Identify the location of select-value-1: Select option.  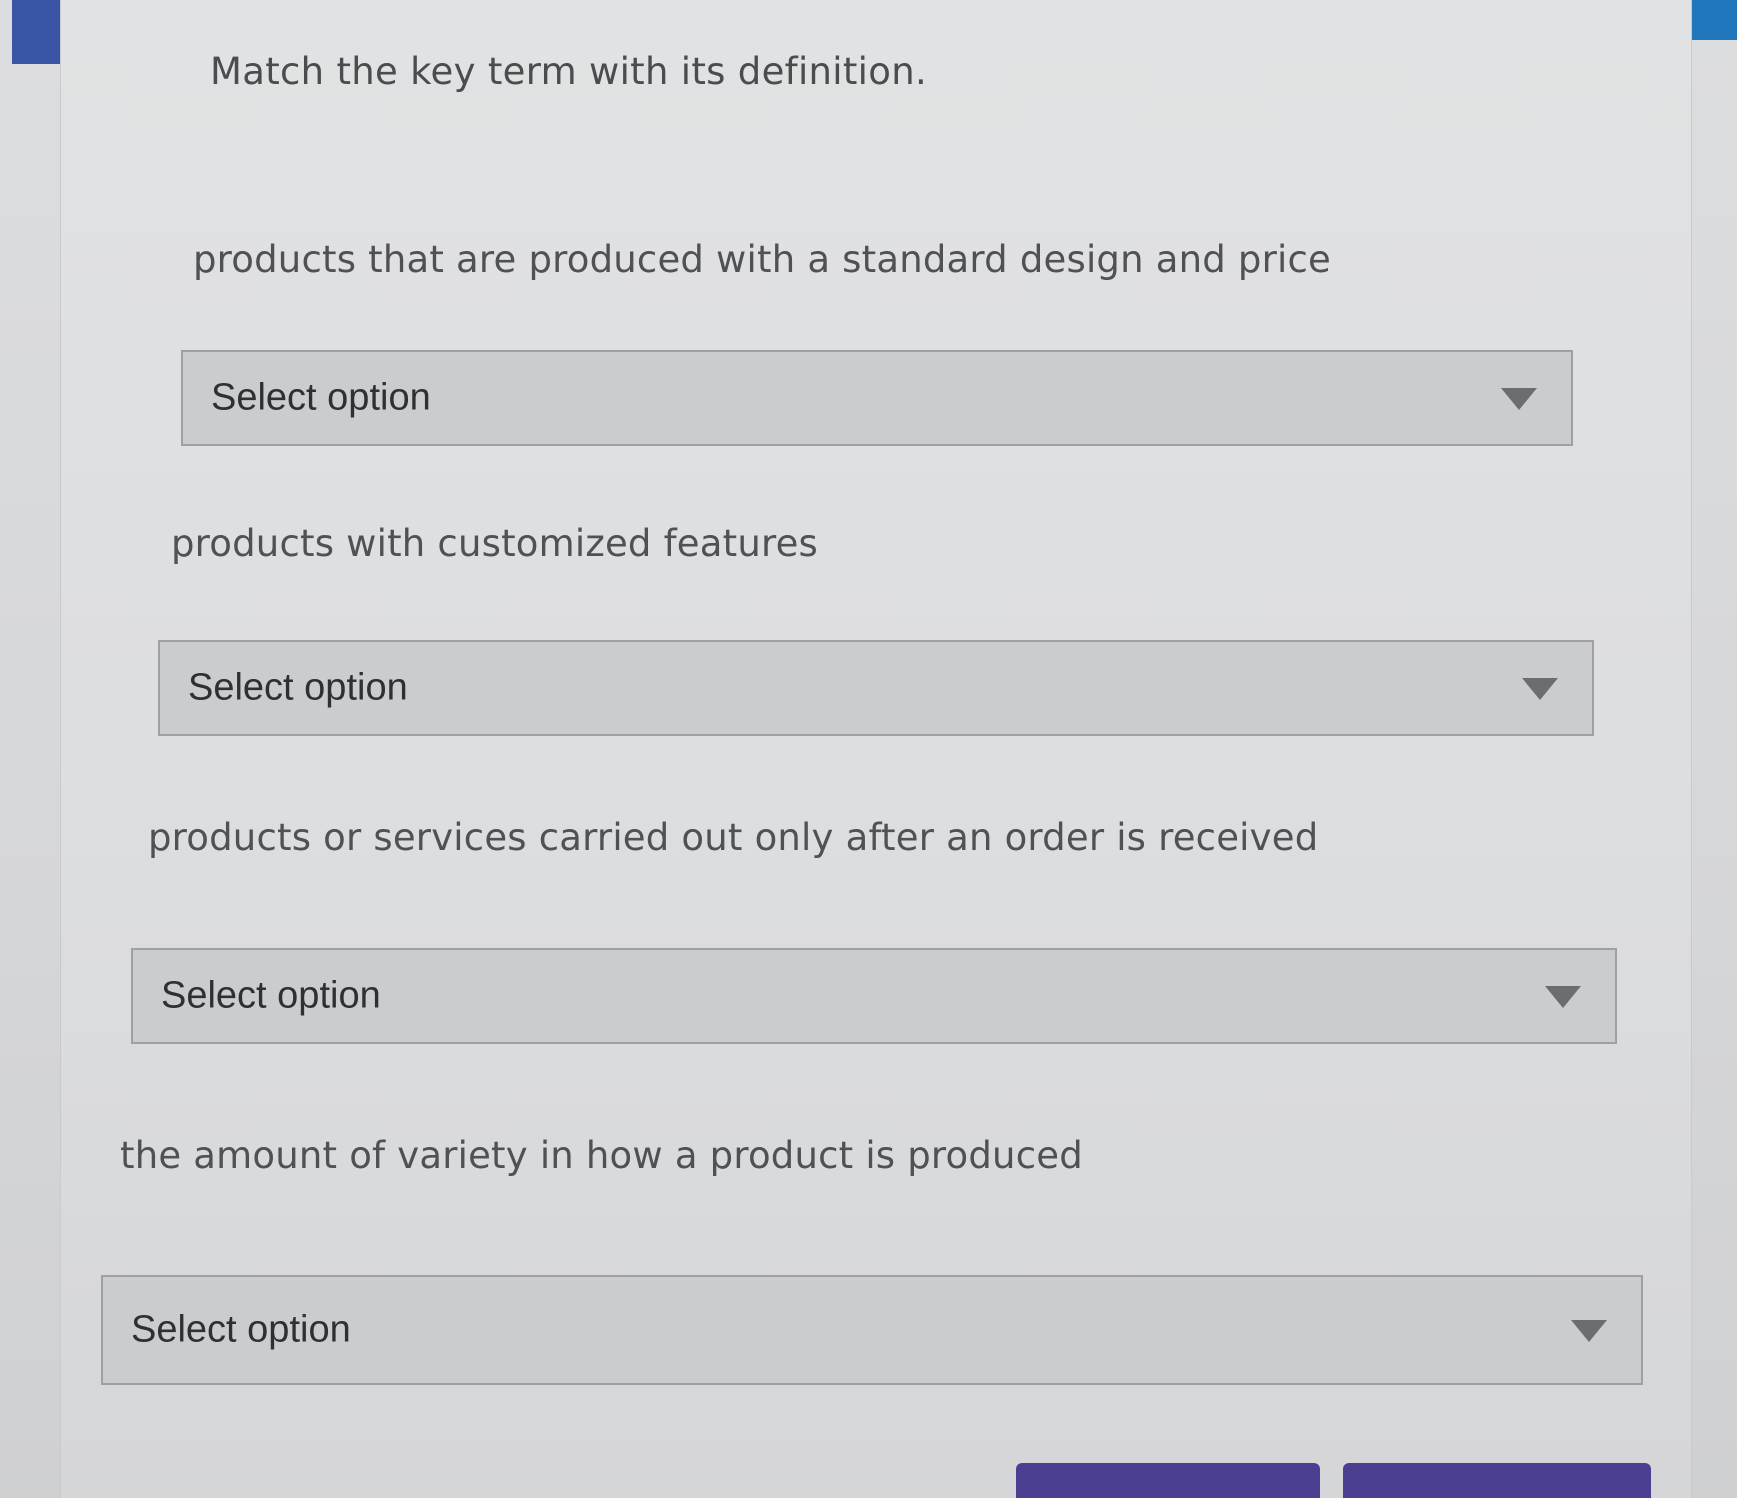
(321, 397).